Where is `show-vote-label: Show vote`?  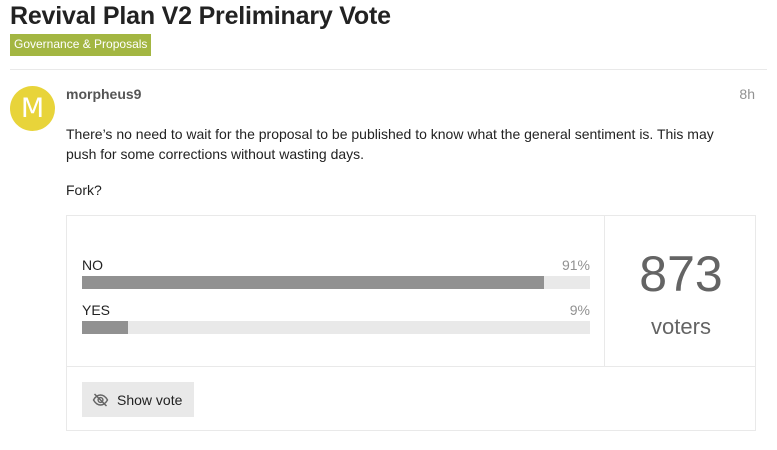 show-vote-label: Show vote is located at coordinates (150, 399).